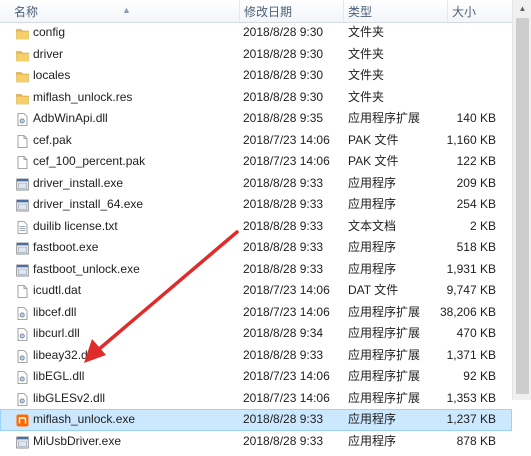 Image resolution: width=531 pixels, height=456 pixels. I want to click on file-name: config, so click(49, 32).